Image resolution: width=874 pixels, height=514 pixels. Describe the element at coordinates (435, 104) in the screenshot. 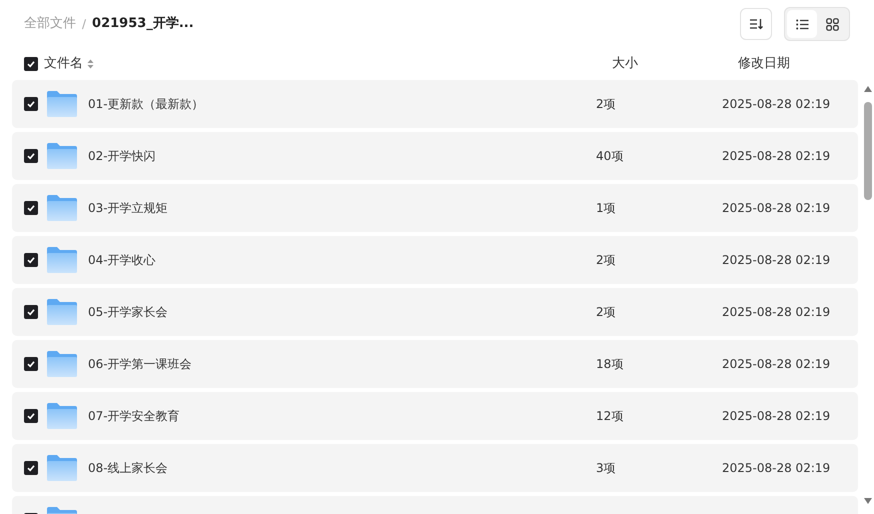

I see `file-row: 01-更新款（最新款） 2项 2025-08-28 02:19` at that location.